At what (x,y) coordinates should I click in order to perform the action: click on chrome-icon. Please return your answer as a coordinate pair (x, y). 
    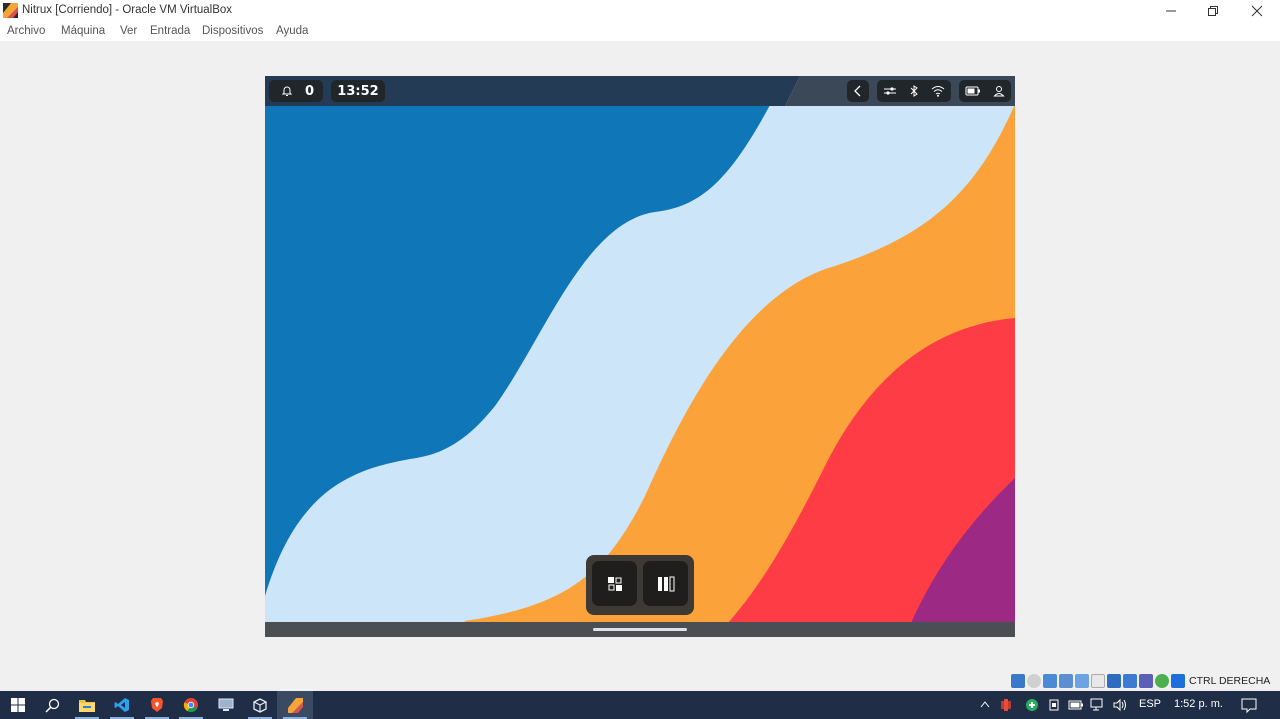
    Looking at the image, I should click on (190, 705).